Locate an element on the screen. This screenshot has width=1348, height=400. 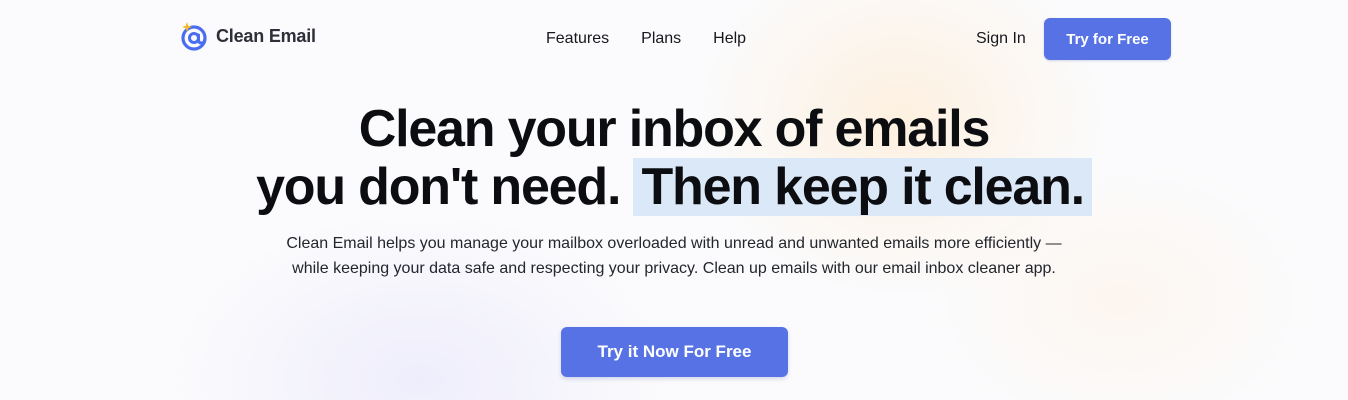
try-now-free-button: Try it Now For Free is located at coordinates (674, 352).